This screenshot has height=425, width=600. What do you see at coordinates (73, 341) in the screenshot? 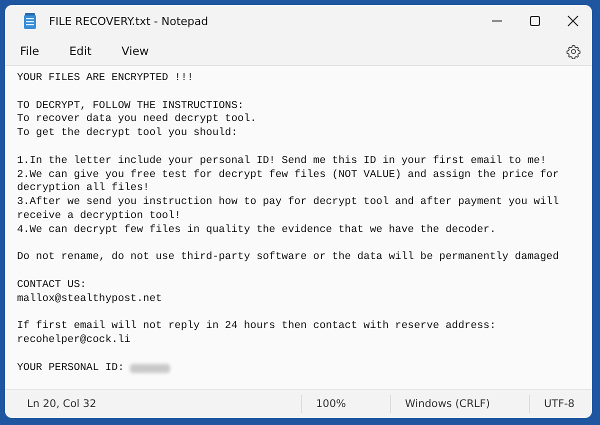
I see `text-line: recohelper@cock.li` at bounding box center [73, 341].